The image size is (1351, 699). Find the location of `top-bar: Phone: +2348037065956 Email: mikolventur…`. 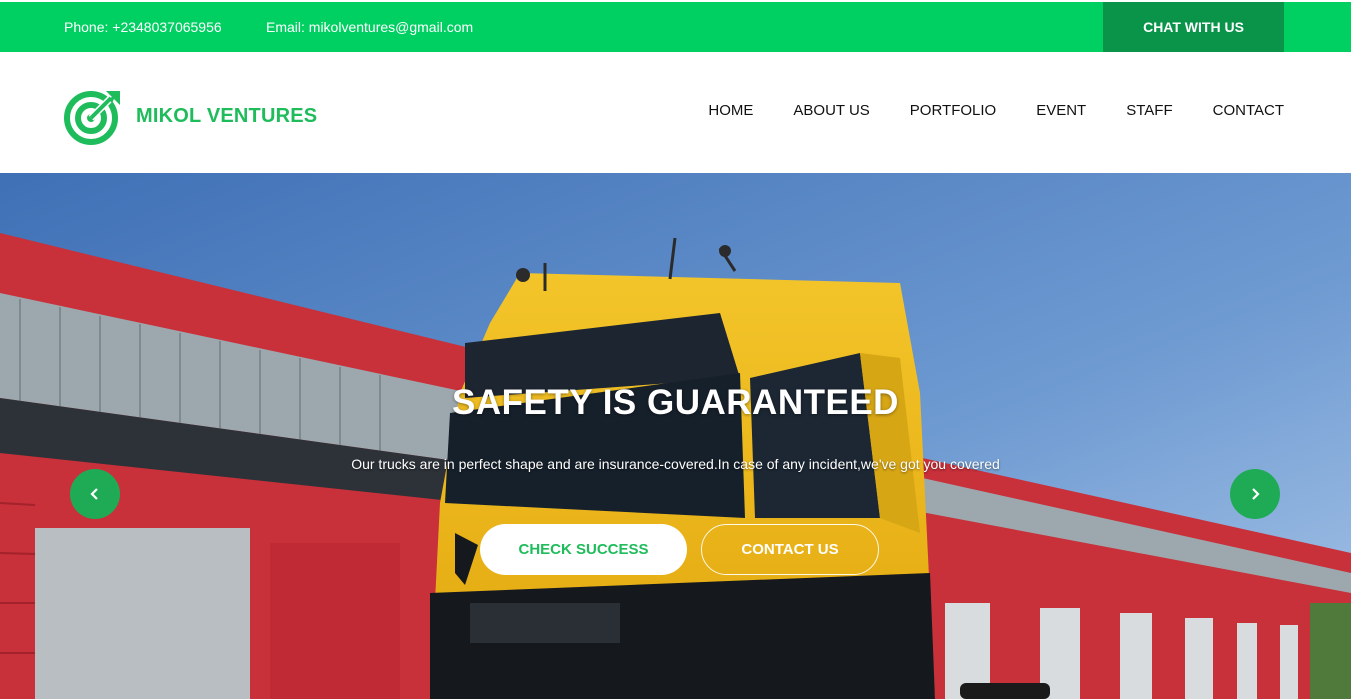

top-bar: Phone: +2348037065956 Email: mikolventur… is located at coordinates (675, 27).